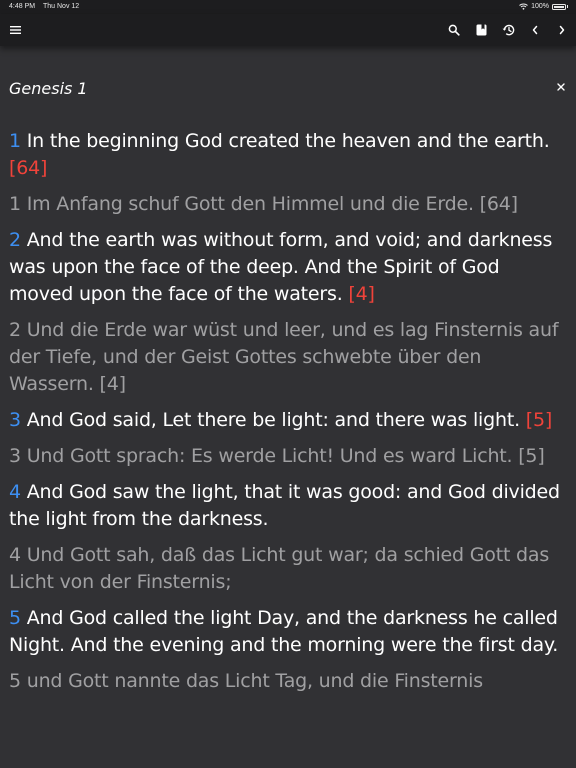 The width and height of the screenshot is (576, 768). I want to click on cross-reference-link: [4], so click(361, 294).